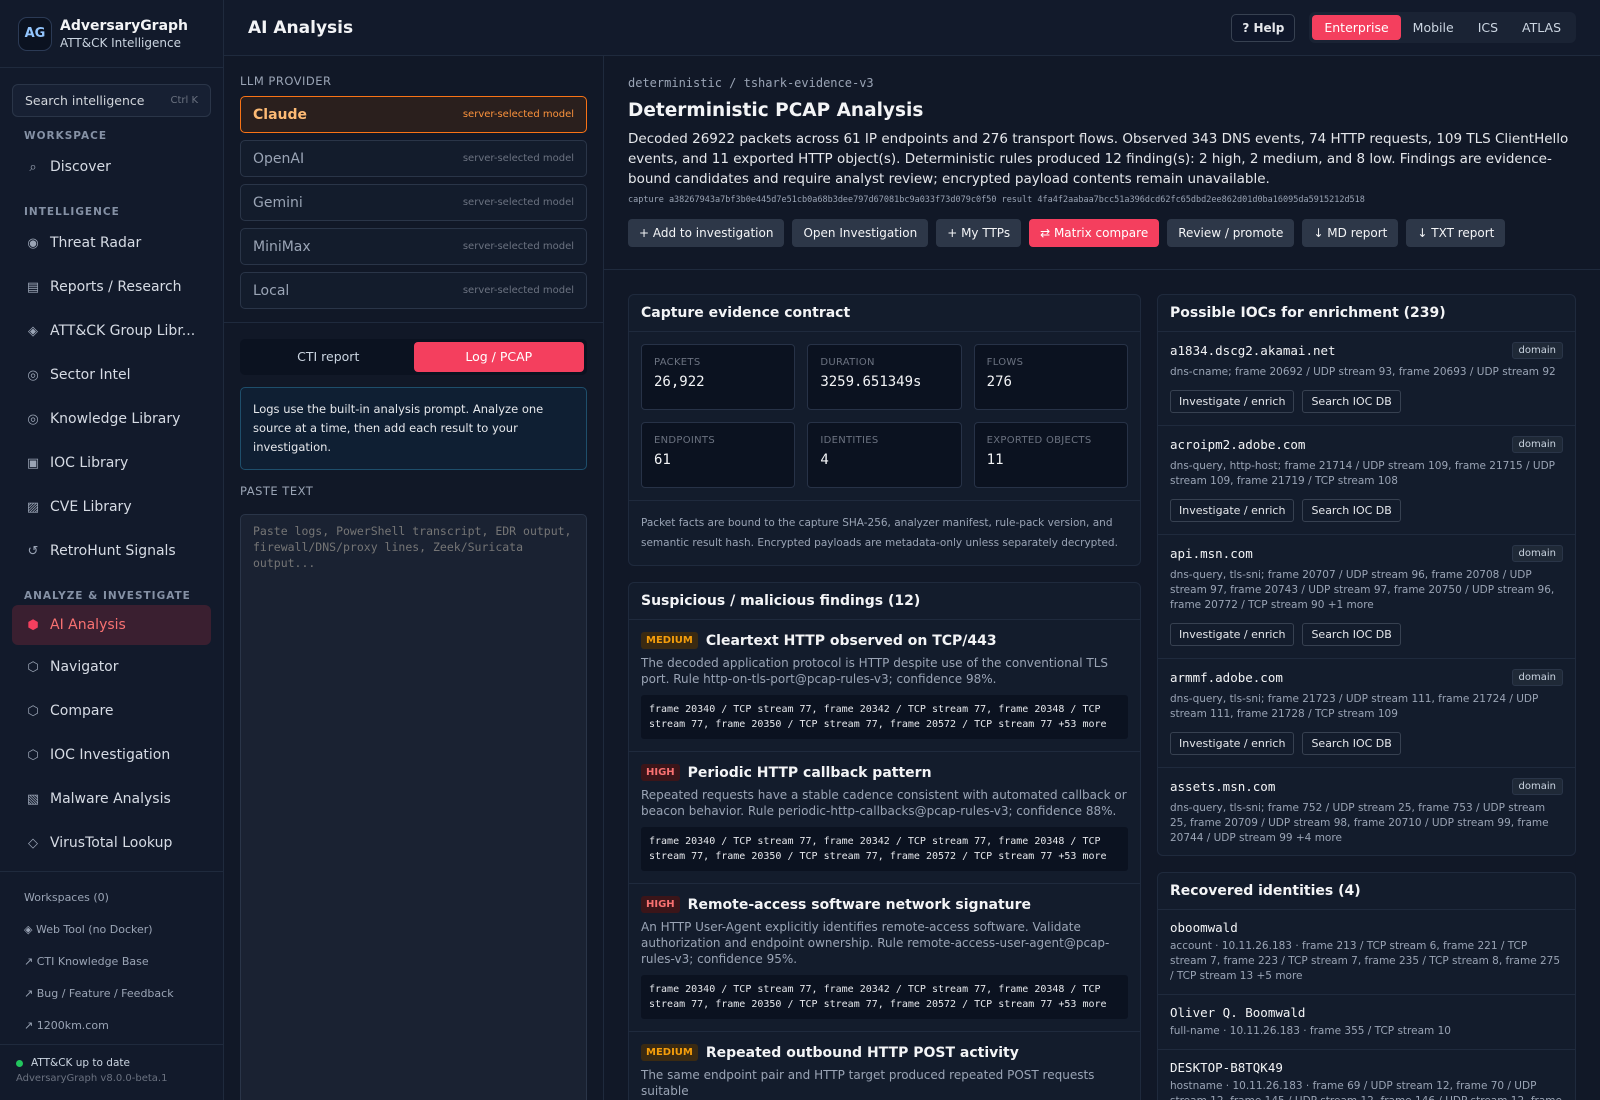  What do you see at coordinates (1253, 350) in the screenshot?
I see `ioc-value: a1834.dscg2.akamai.net` at bounding box center [1253, 350].